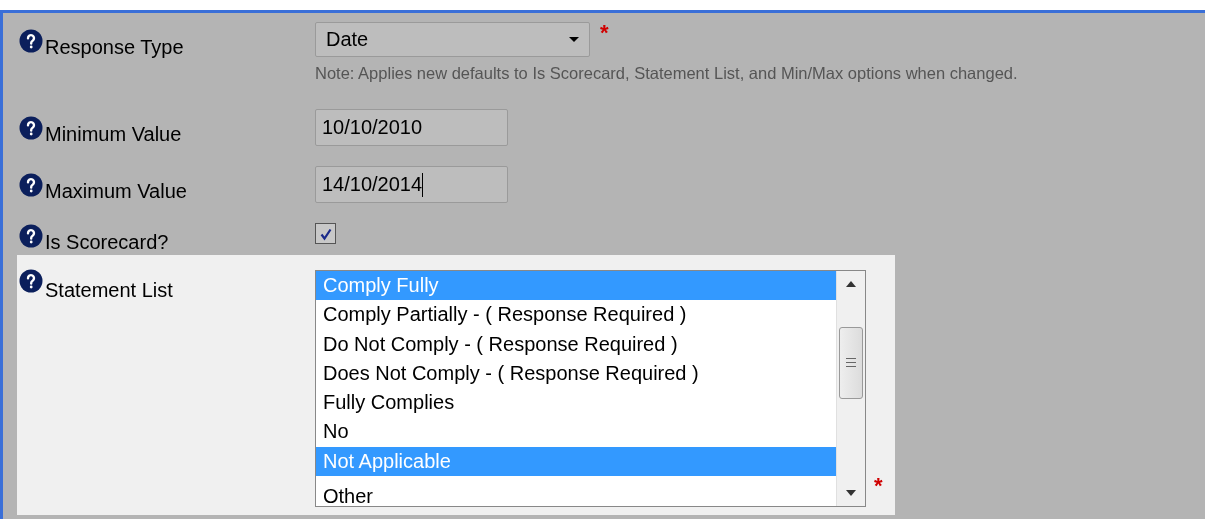 This screenshot has height=519, width=1205. I want to click on list-option: Does Not Comply - ( Response Required ), so click(576, 373).